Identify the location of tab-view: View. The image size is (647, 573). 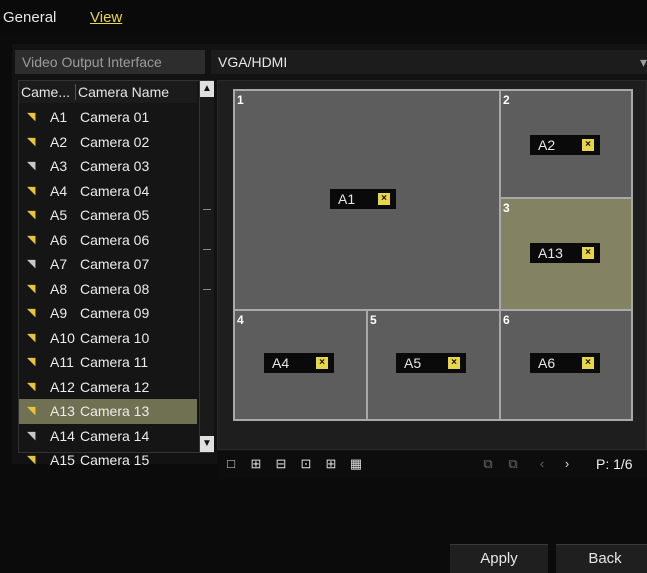
(106, 17).